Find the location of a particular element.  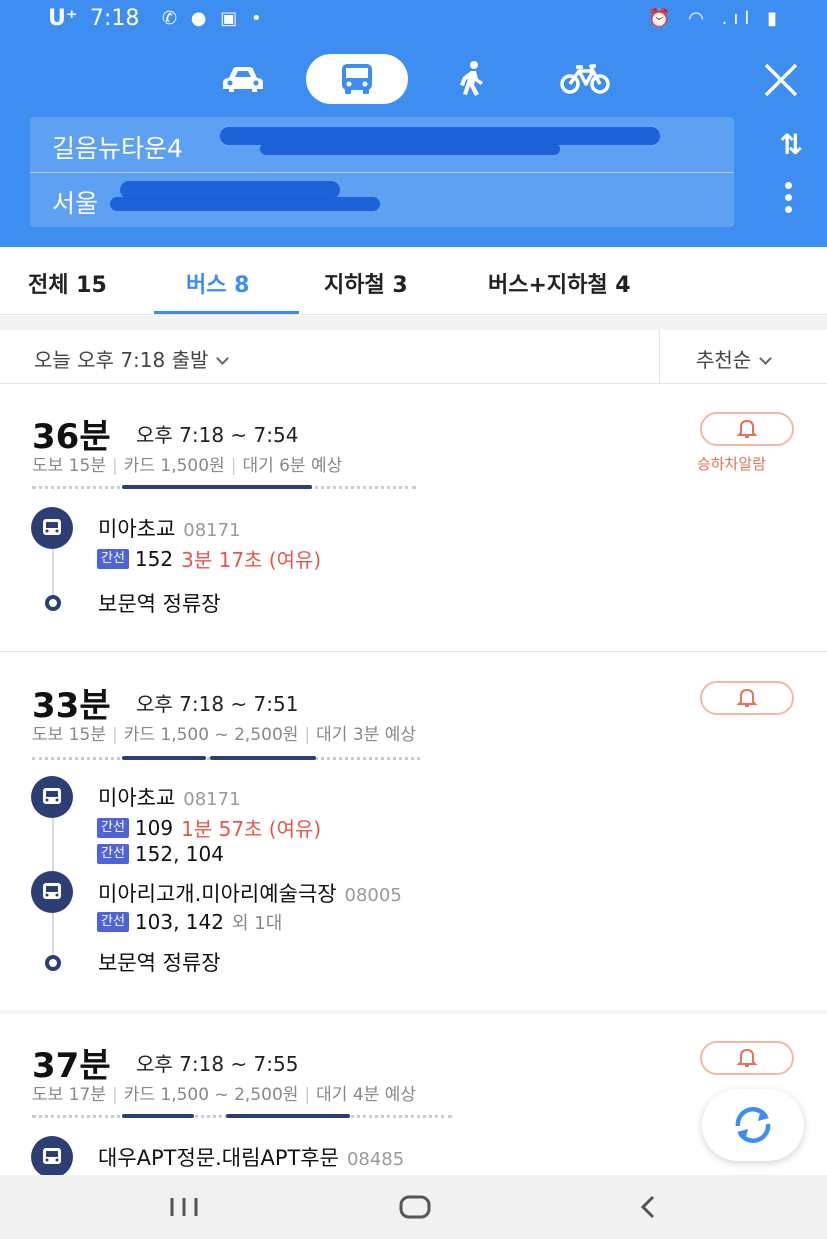

destination-marker is located at coordinates (53, 963).